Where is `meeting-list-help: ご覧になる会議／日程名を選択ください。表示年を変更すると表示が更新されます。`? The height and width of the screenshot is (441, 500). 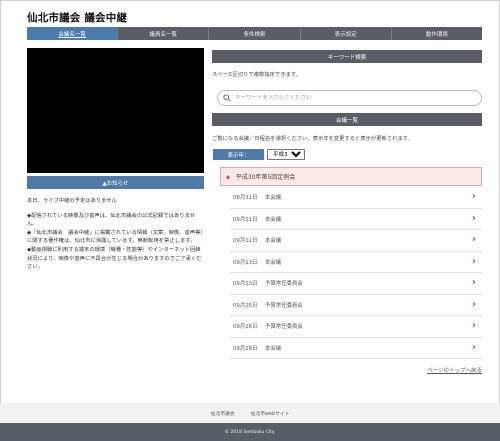
meeting-list-help: ご覧になる会議／日程名を選択ください。表示年を変更すると表示が更新されます。 is located at coordinates (312, 139).